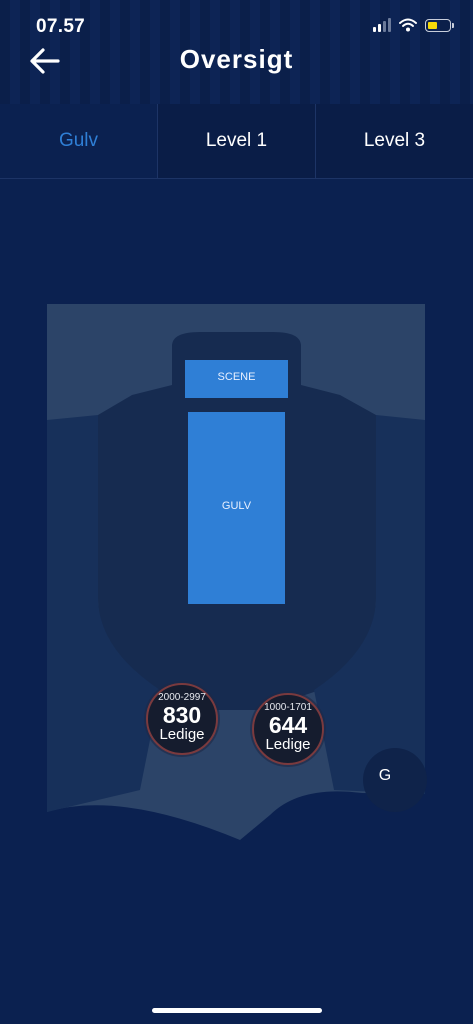 The width and height of the screenshot is (473, 1024). Describe the element at coordinates (394, 141) in the screenshot. I see `tab-level-3: Level 3` at that location.